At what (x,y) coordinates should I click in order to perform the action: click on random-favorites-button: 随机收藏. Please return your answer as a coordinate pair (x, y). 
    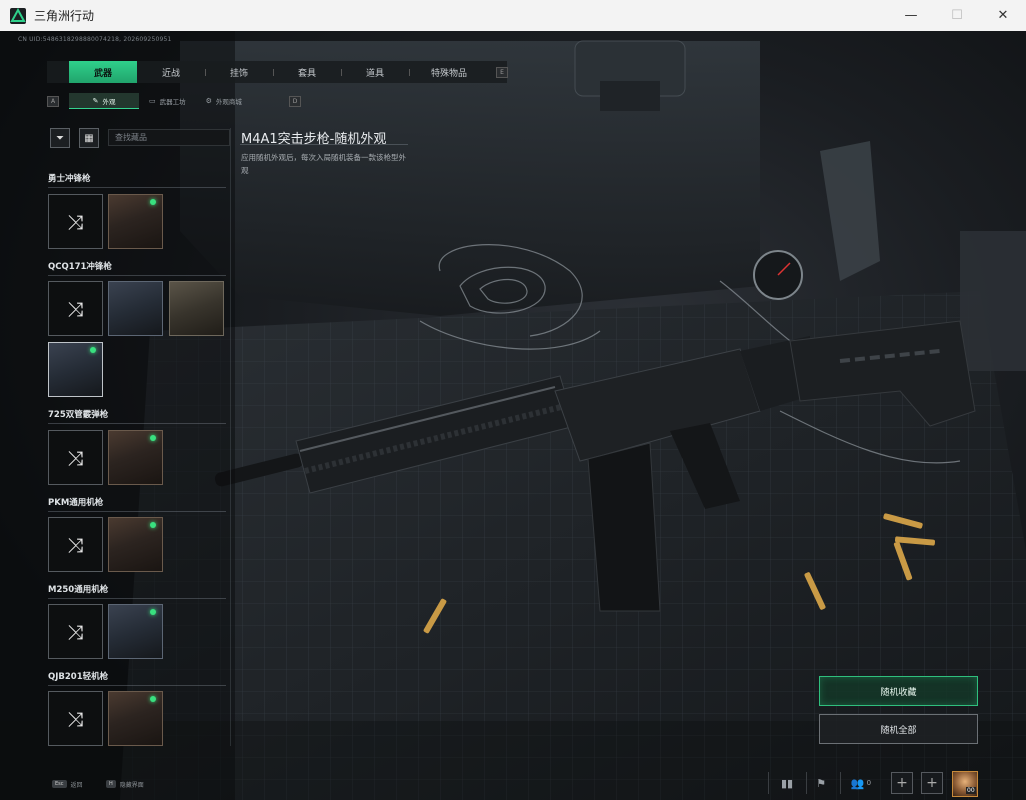
    Looking at the image, I should click on (898, 691).